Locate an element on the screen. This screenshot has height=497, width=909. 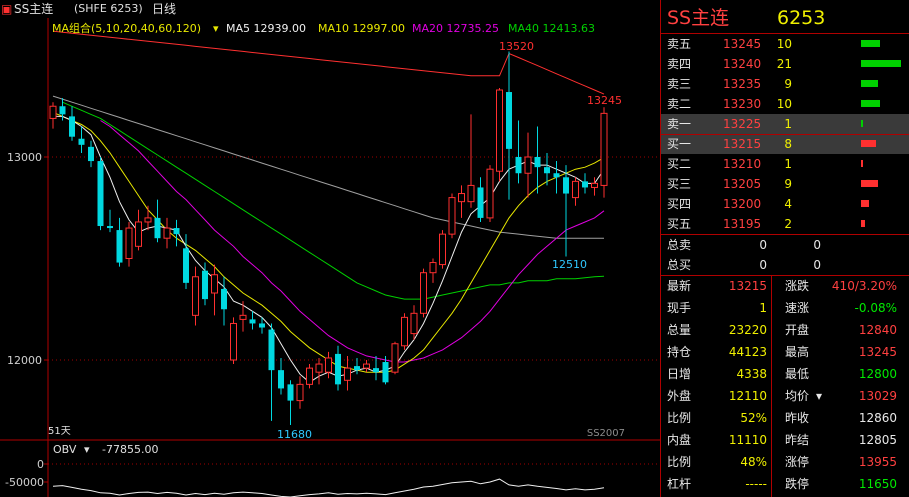
bid-level-row: 买四 13200 4 is located at coordinates (785, 204).